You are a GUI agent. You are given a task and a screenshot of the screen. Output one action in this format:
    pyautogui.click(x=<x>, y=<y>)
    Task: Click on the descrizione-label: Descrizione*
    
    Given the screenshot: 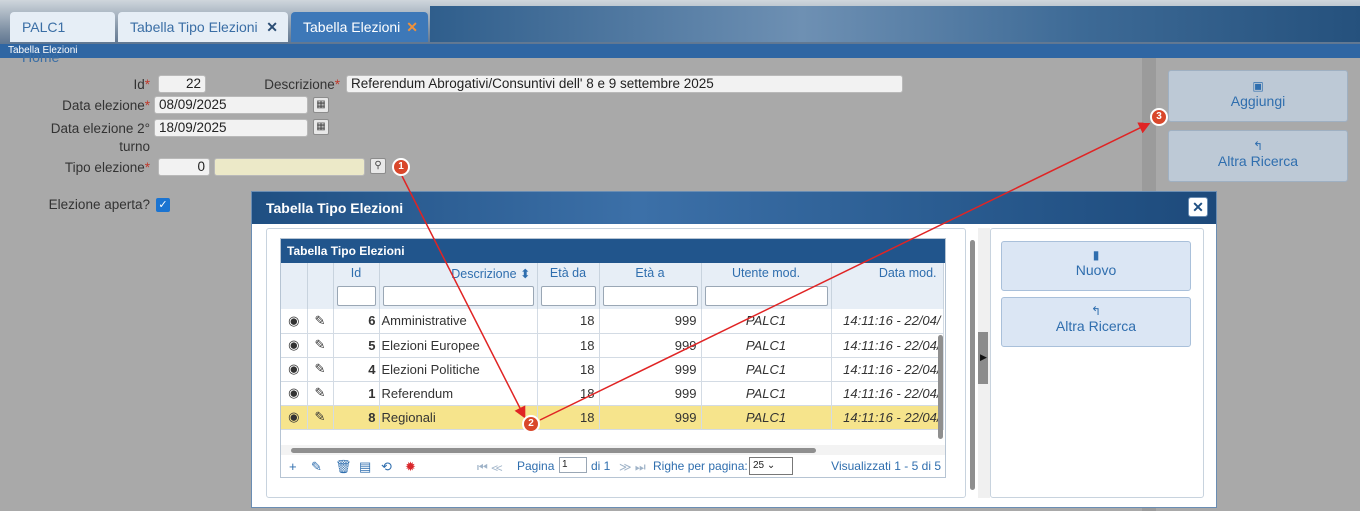 What is the action you would take?
    pyautogui.click(x=302, y=84)
    